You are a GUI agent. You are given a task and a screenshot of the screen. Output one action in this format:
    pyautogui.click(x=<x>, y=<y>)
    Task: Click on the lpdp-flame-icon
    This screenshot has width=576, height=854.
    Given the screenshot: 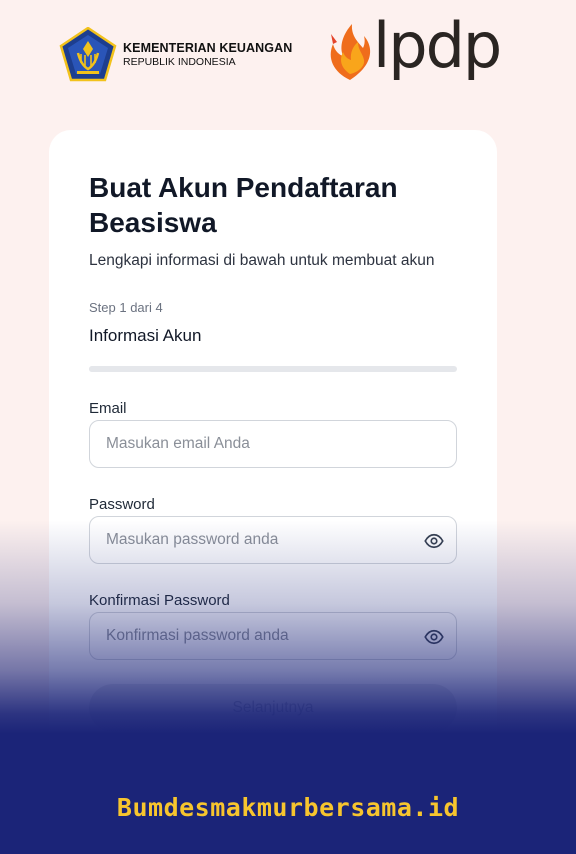 What is the action you would take?
    pyautogui.click(x=350, y=52)
    